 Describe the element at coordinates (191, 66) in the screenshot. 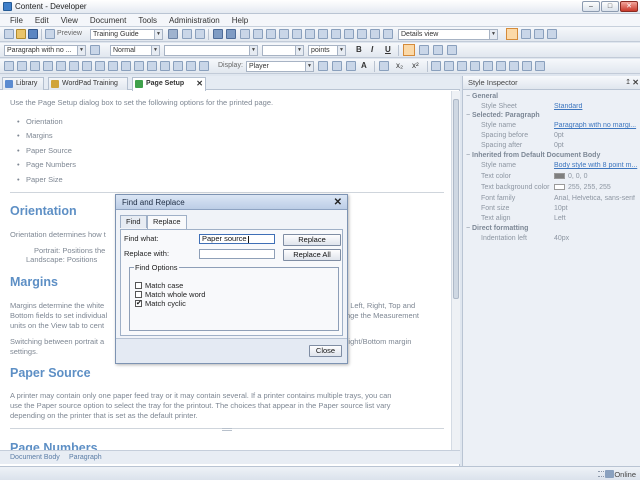

I see `indent-icon` at that location.